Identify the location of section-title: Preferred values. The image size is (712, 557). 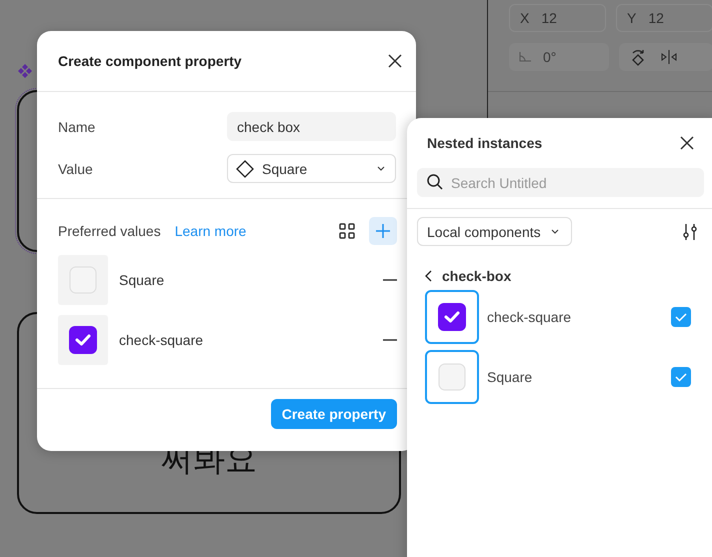
(109, 231).